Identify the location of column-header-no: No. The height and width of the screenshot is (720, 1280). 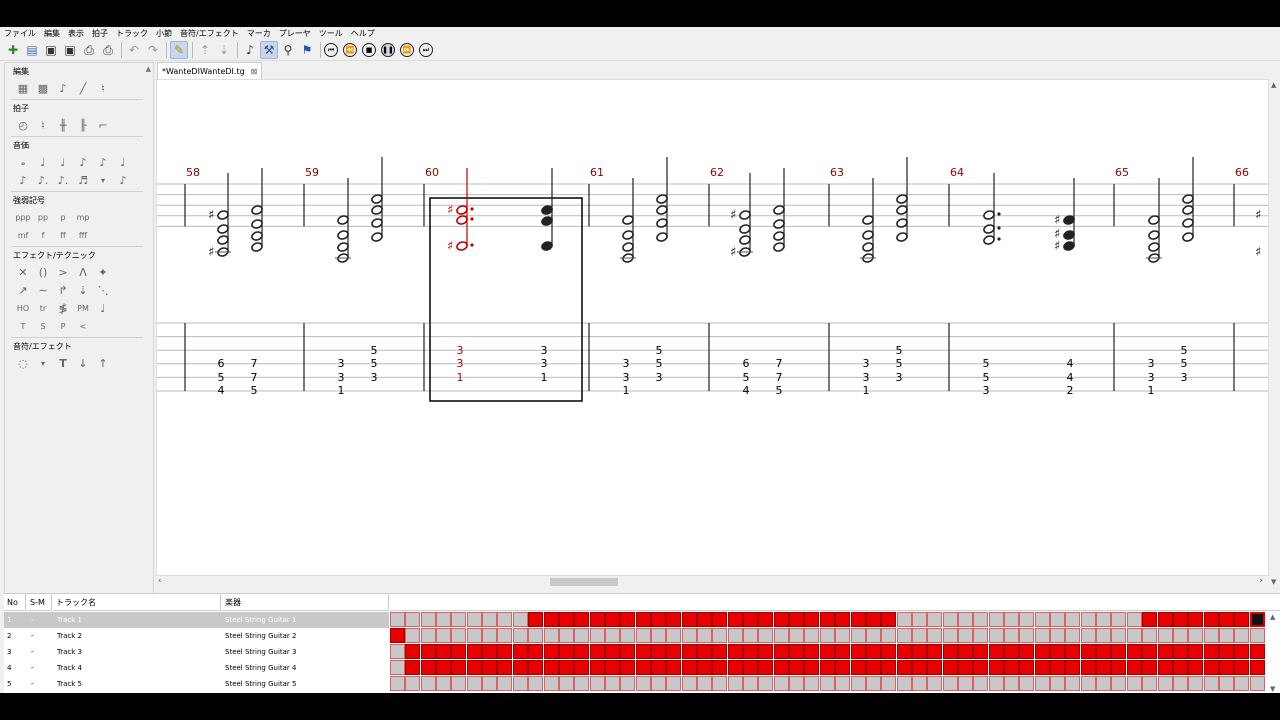
(15, 602).